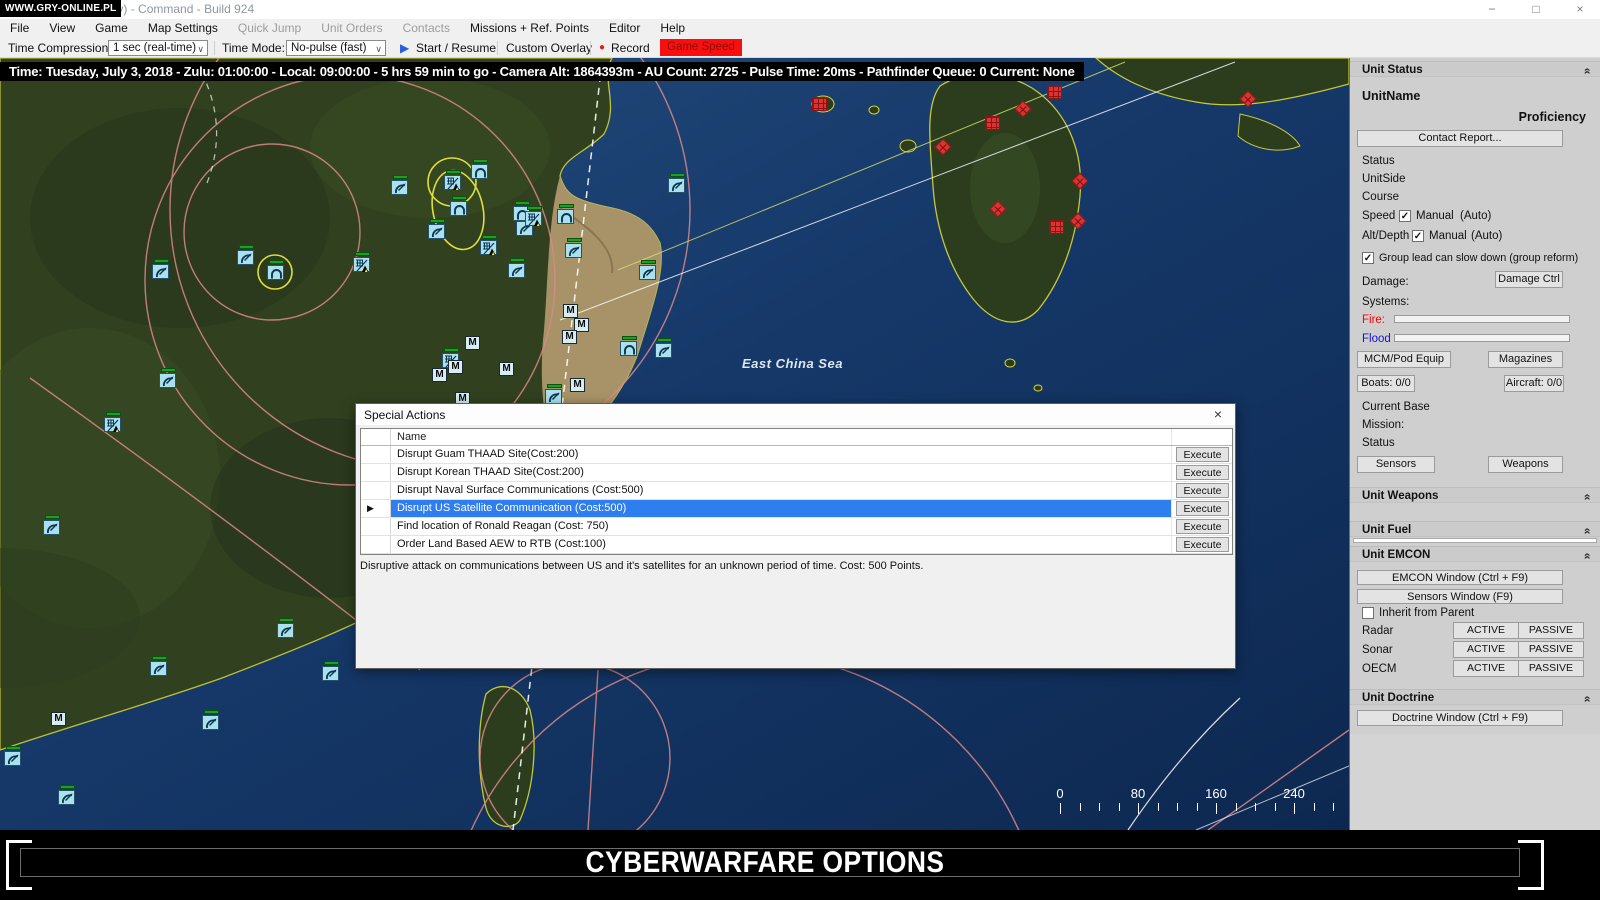  Describe the element at coordinates (1418, 236) in the screenshot. I see `altdepth-manual-checkbox: ✓` at that location.